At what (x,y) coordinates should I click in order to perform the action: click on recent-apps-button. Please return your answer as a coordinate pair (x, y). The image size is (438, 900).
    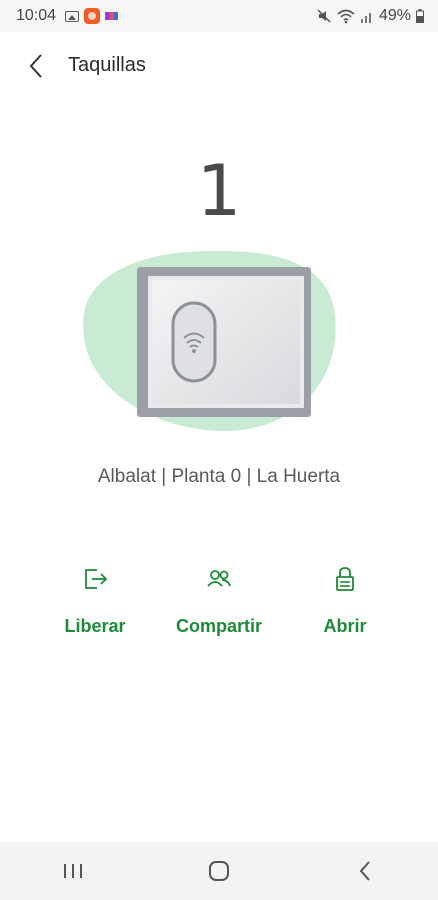
    Looking at the image, I should click on (73, 871).